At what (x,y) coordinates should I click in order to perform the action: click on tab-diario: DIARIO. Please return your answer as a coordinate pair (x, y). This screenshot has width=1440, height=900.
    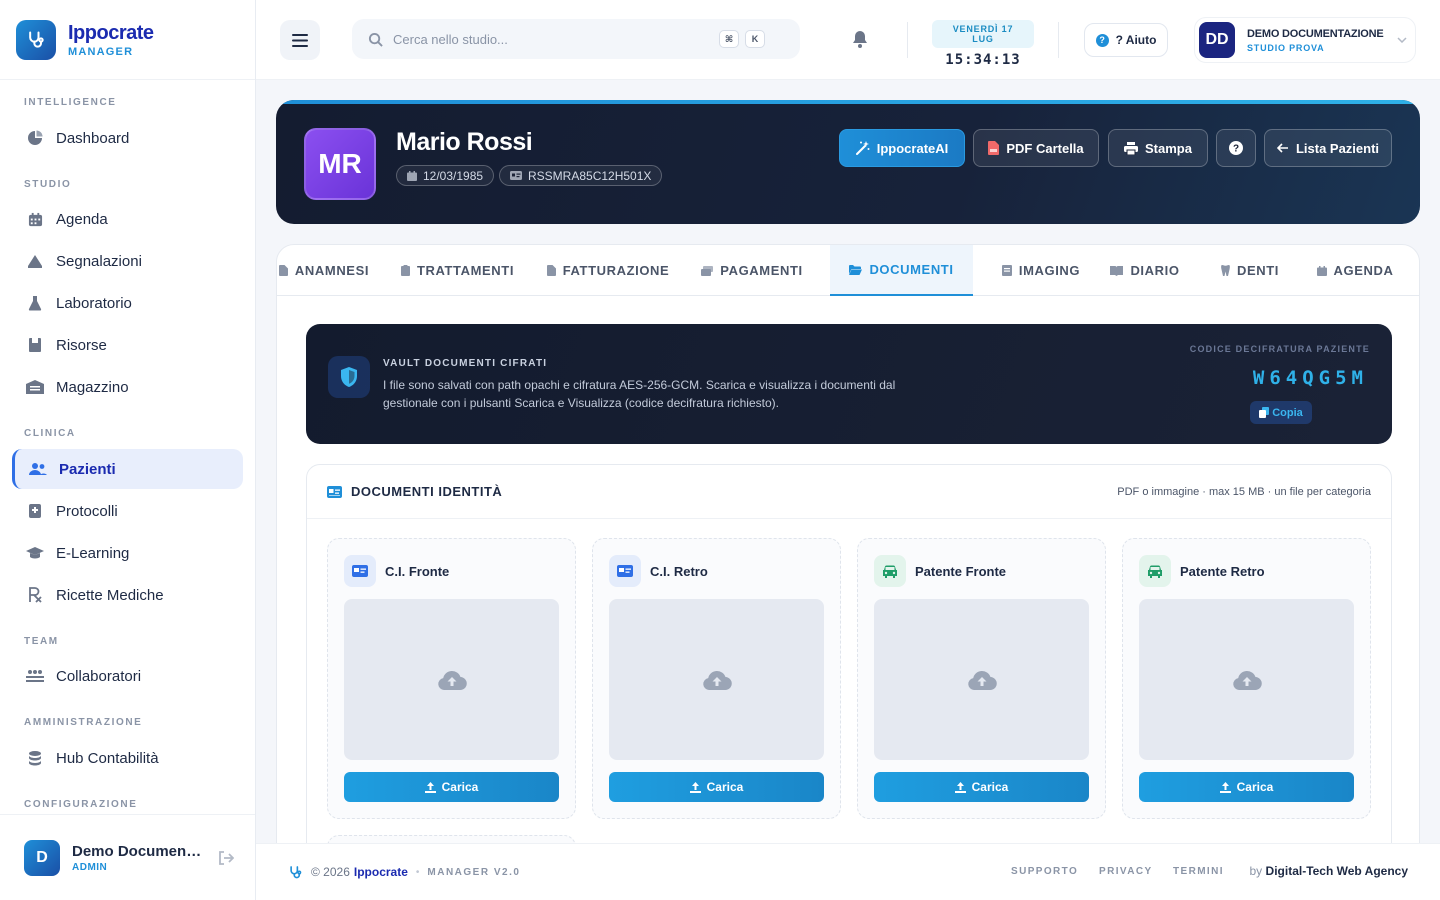
    Looking at the image, I should click on (1145, 270).